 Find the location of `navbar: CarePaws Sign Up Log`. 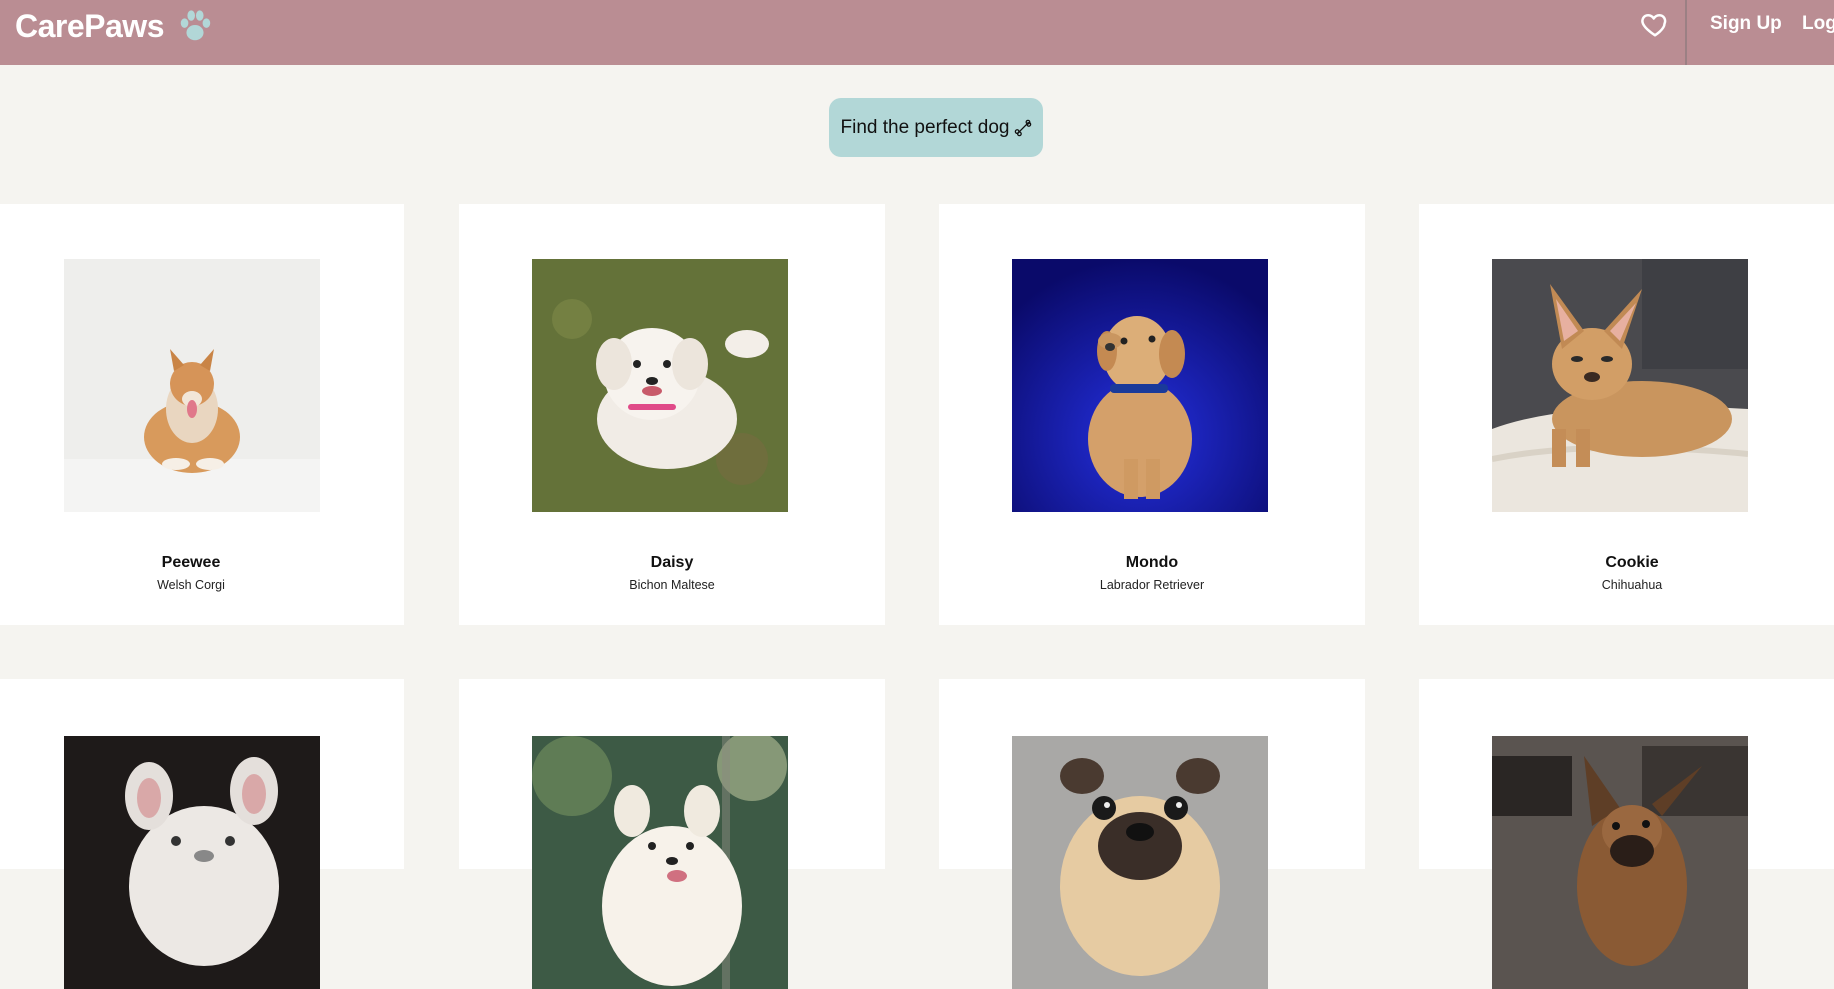

navbar: CarePaws Sign Up Log is located at coordinates (917, 32).